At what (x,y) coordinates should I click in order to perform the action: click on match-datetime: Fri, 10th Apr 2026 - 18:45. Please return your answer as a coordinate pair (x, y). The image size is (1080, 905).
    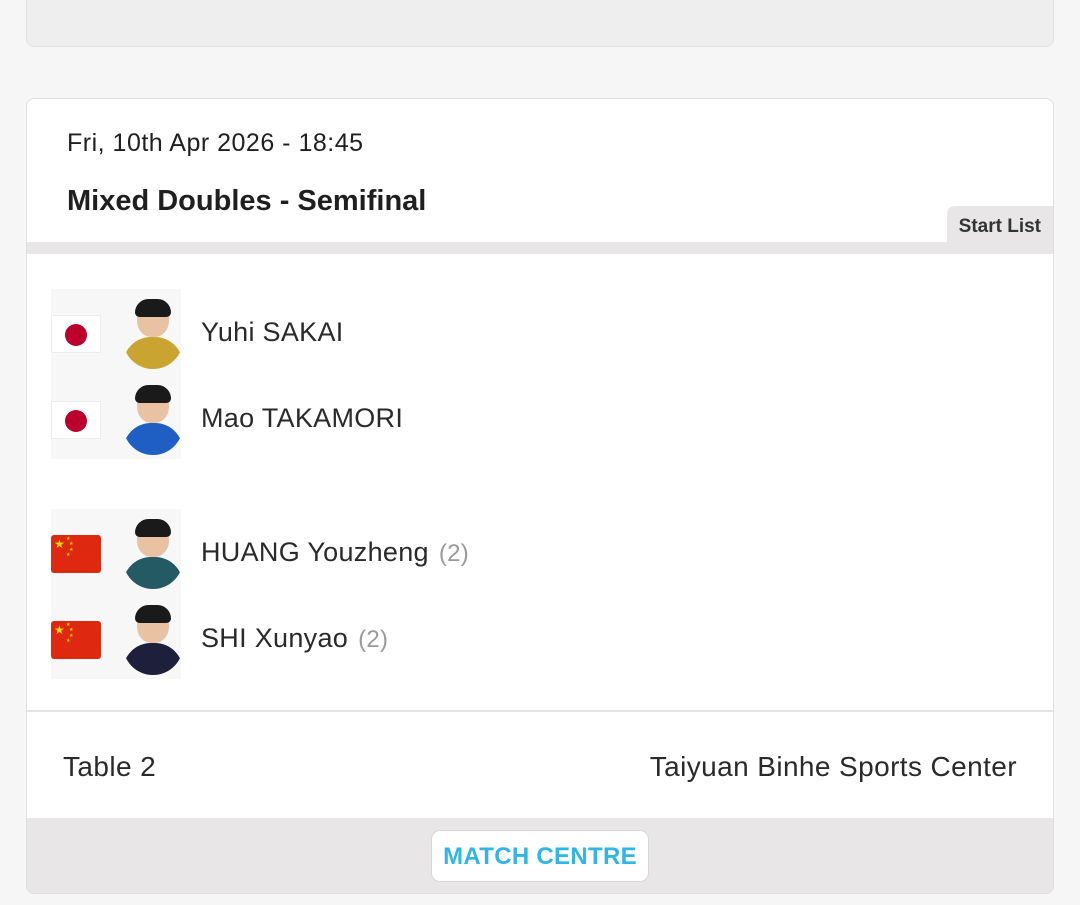
    Looking at the image, I should click on (215, 143).